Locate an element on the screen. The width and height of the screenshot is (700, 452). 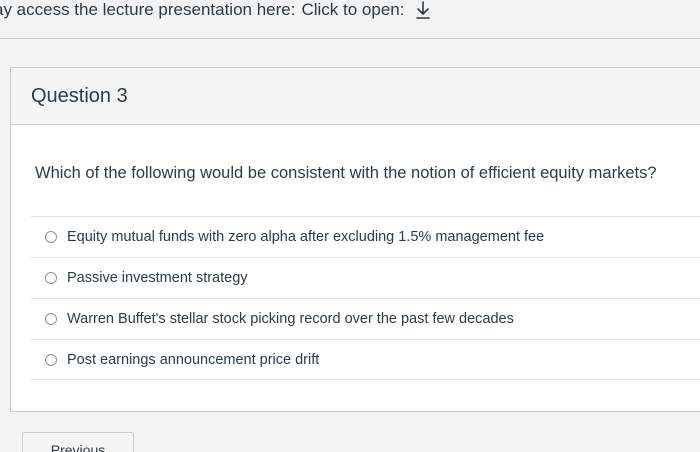
divider is located at coordinates (350, 38).